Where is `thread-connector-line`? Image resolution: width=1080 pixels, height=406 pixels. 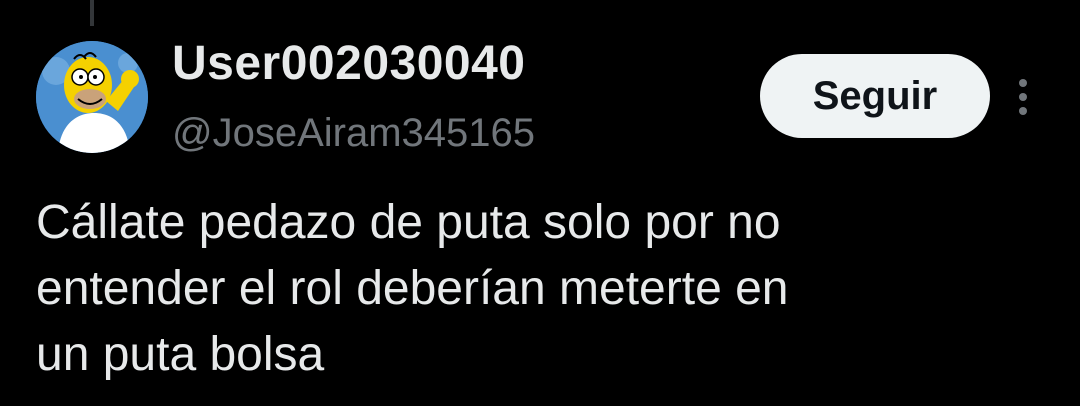
thread-connector-line is located at coordinates (92, 13).